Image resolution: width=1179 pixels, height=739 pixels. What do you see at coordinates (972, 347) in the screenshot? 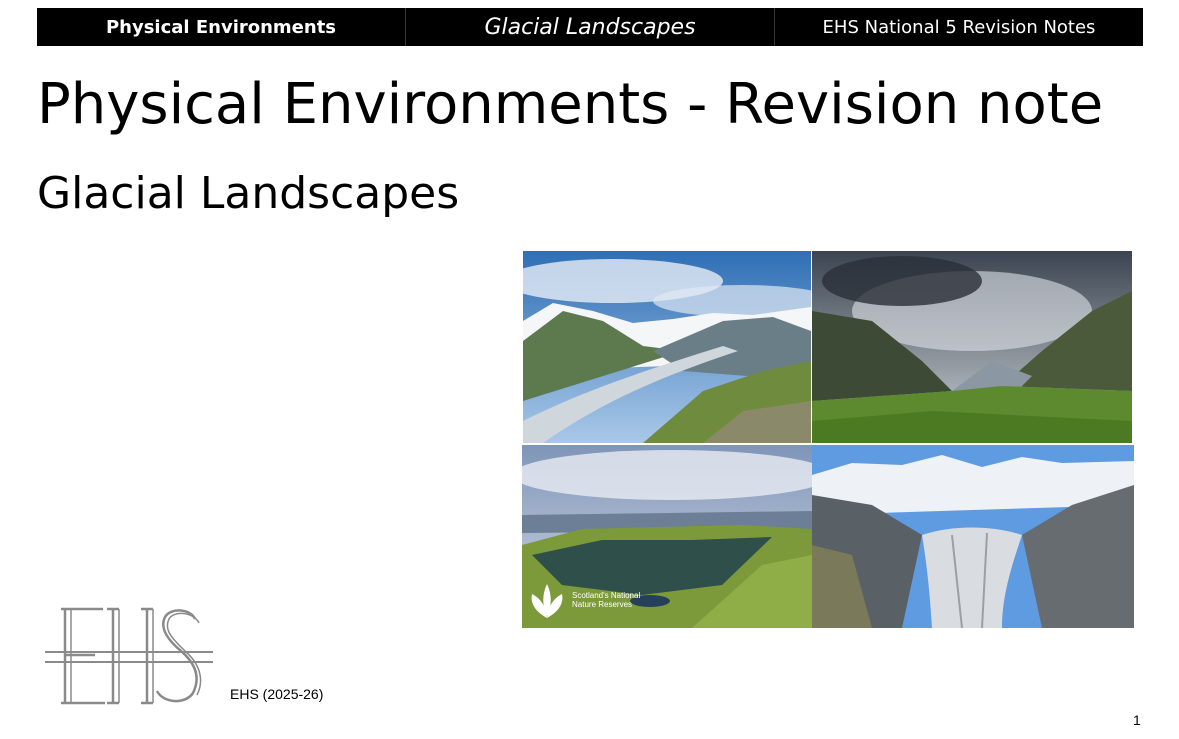
I see `u-shaped-valley-photo` at bounding box center [972, 347].